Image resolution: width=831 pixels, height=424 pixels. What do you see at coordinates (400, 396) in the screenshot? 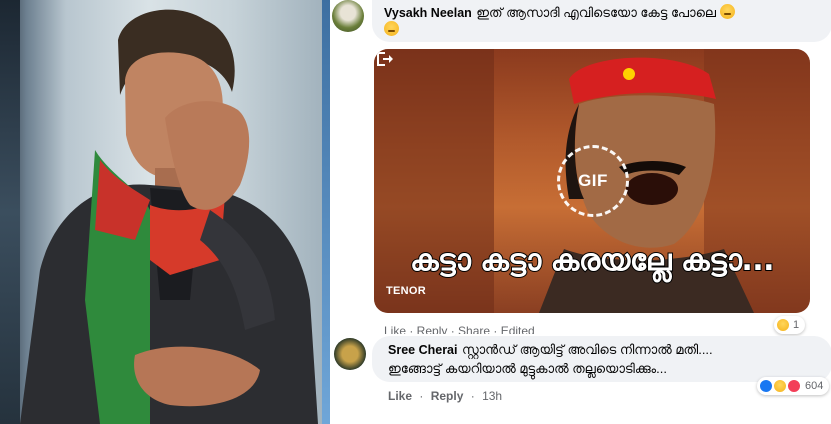
I see `like-button: Like` at bounding box center [400, 396].